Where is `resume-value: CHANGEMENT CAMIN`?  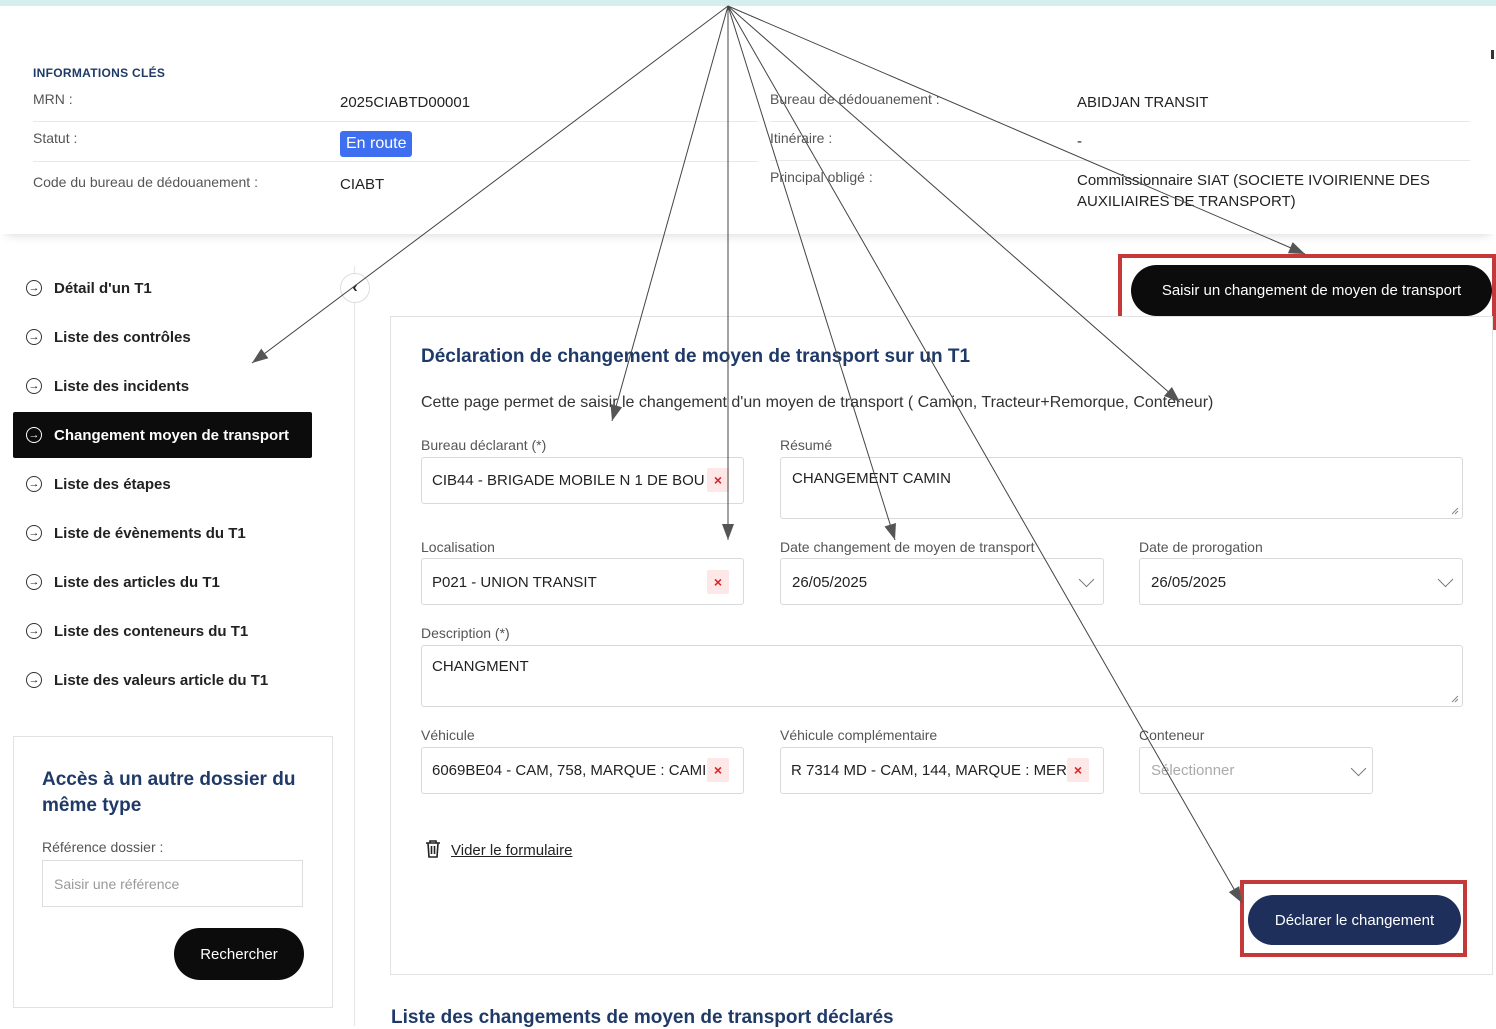
resume-value: CHANGEMENT CAMIN is located at coordinates (871, 478).